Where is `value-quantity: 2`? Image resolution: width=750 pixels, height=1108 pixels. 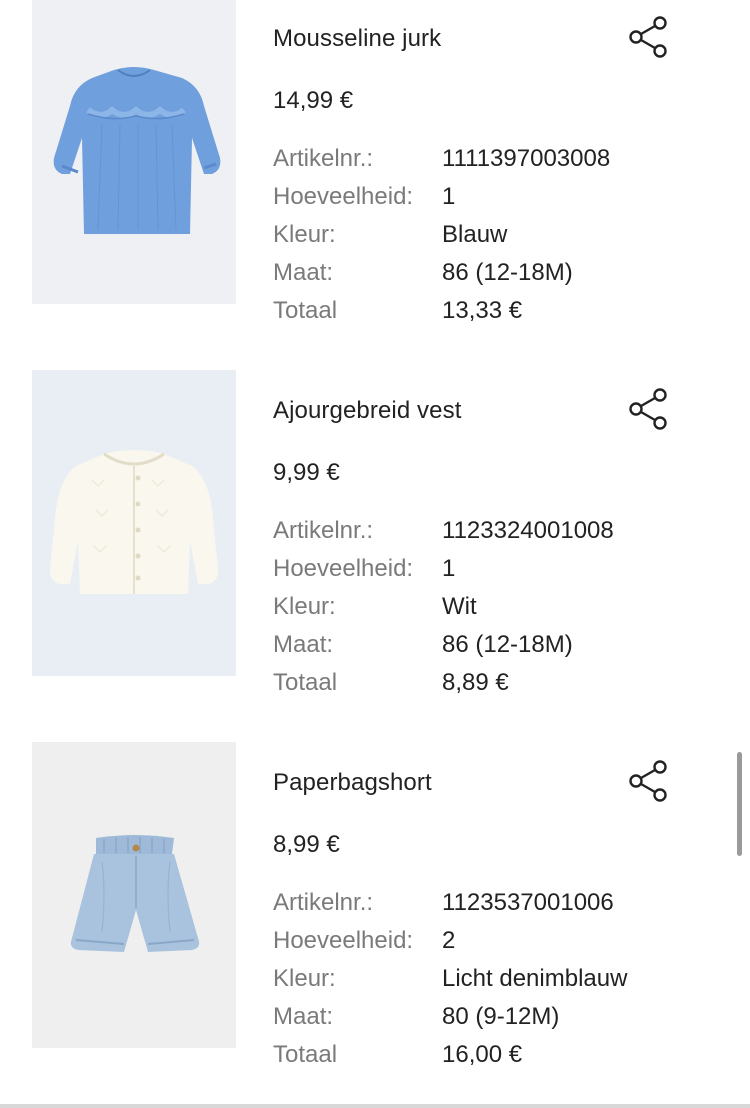 value-quantity: 2 is located at coordinates (449, 940).